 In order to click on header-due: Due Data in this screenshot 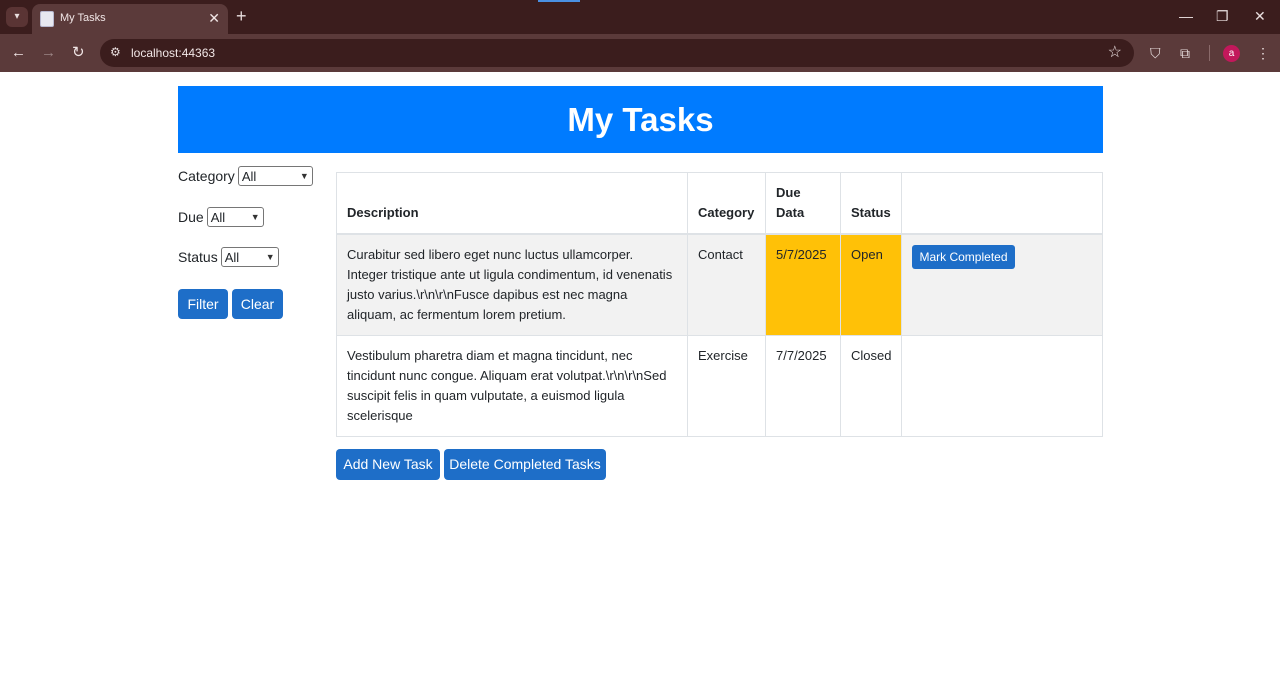, I will do `click(803, 203)`.